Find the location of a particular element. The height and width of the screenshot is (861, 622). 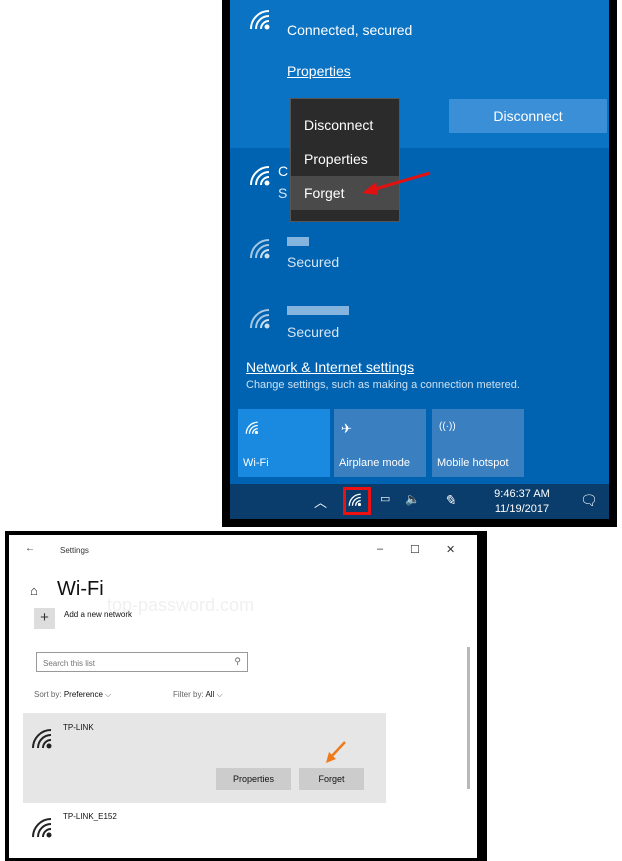

tile-airplane-mode: ✈ Airplane mode is located at coordinates (380, 443).